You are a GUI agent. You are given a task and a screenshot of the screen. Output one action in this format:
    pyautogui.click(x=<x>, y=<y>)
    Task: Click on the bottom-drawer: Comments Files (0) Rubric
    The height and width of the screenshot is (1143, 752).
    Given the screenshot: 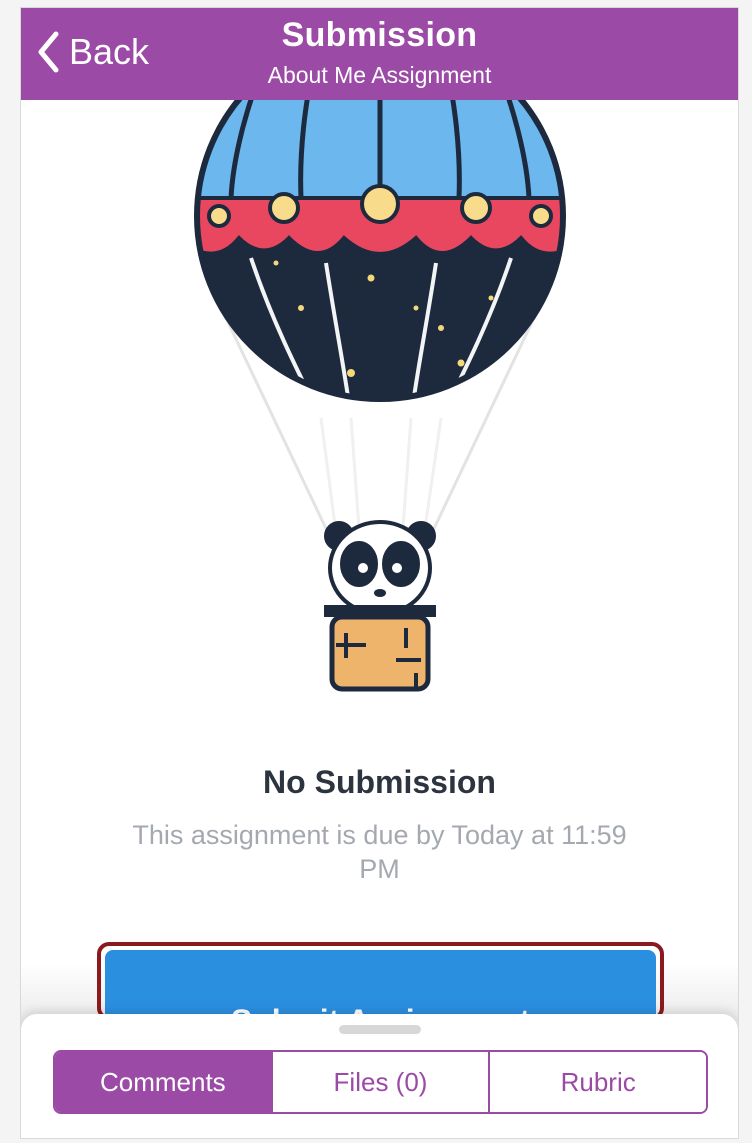 What is the action you would take?
    pyautogui.click(x=379, y=1076)
    